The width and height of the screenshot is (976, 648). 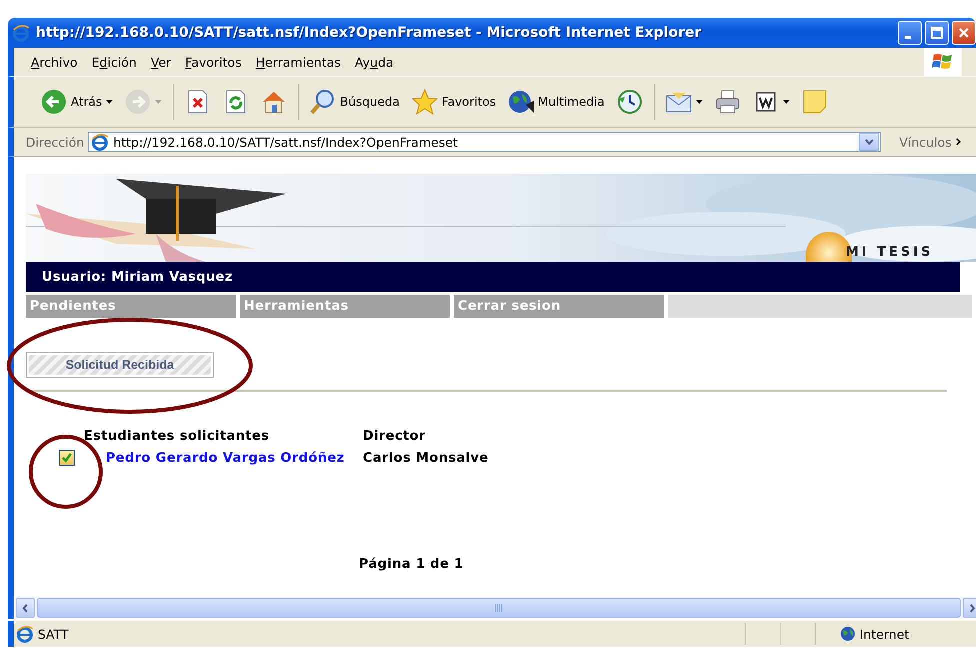 What do you see at coordinates (225, 458) in the screenshot?
I see `student-link: Pedro Gerardo Vargas Ordóñez` at bounding box center [225, 458].